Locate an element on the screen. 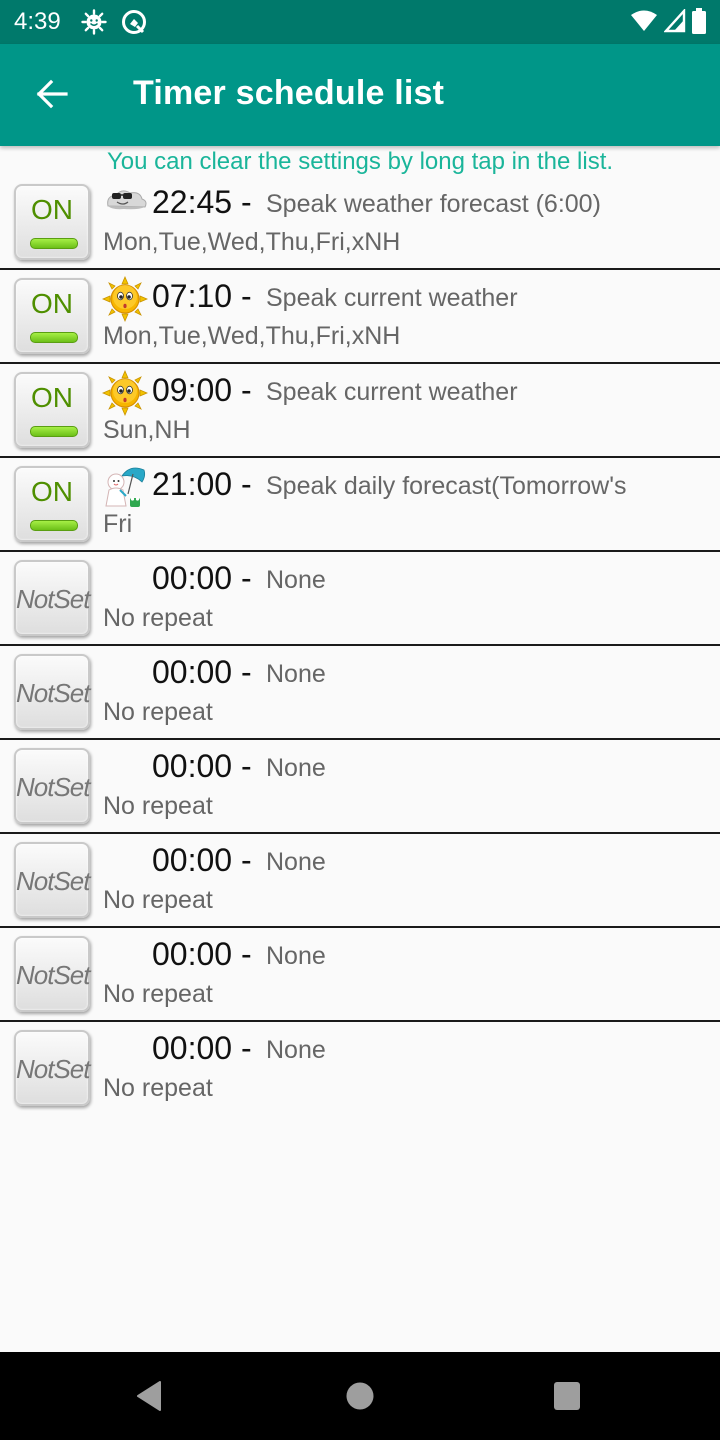 The width and height of the screenshot is (720, 1440). schedule-repeat: Sun,NH is located at coordinates (147, 430).